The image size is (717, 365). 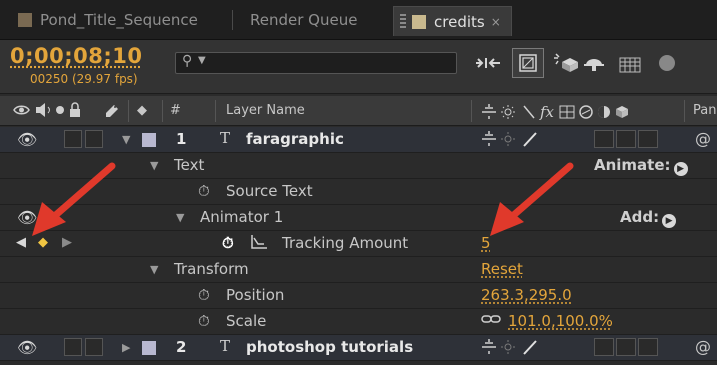 What do you see at coordinates (181, 139) in the screenshot?
I see `layer-index: 1` at bounding box center [181, 139].